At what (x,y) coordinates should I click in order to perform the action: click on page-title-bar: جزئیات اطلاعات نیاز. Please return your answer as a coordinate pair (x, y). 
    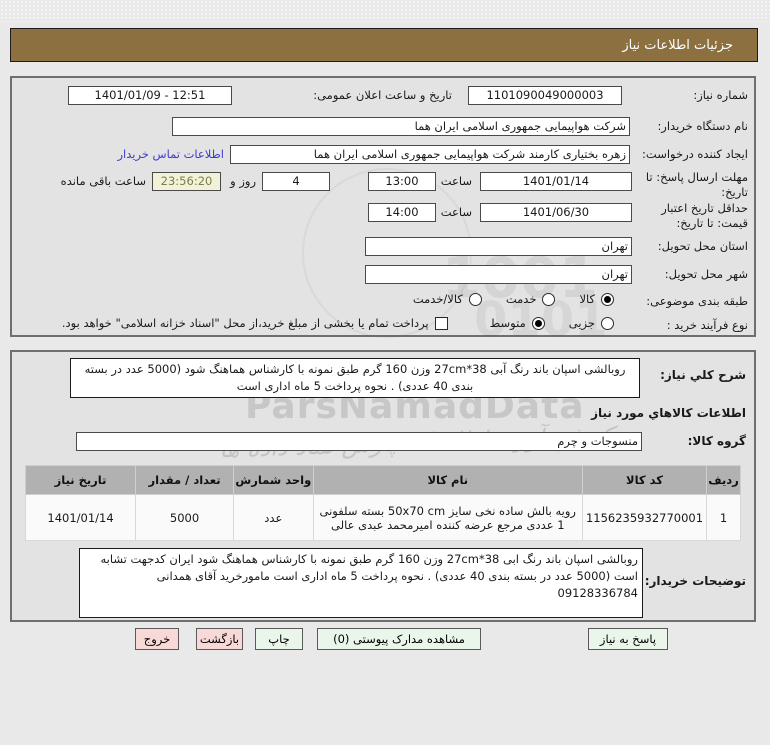
    Looking at the image, I should click on (384, 45).